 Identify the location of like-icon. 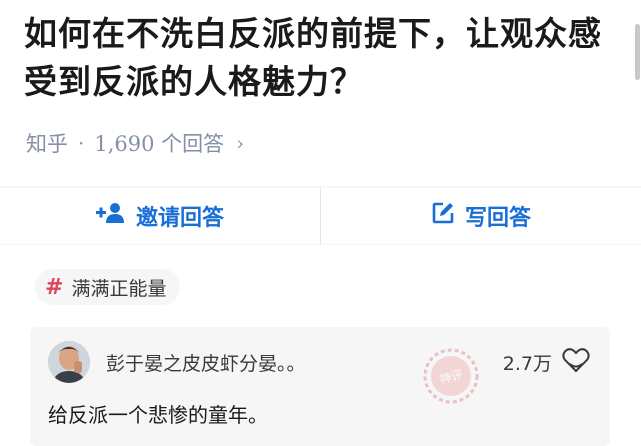
(576, 360).